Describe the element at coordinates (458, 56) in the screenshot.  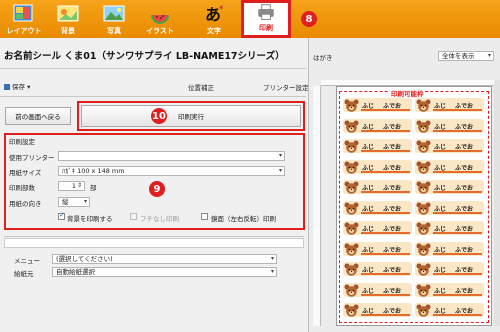
I see `view-mode-value: 全体を表示` at that location.